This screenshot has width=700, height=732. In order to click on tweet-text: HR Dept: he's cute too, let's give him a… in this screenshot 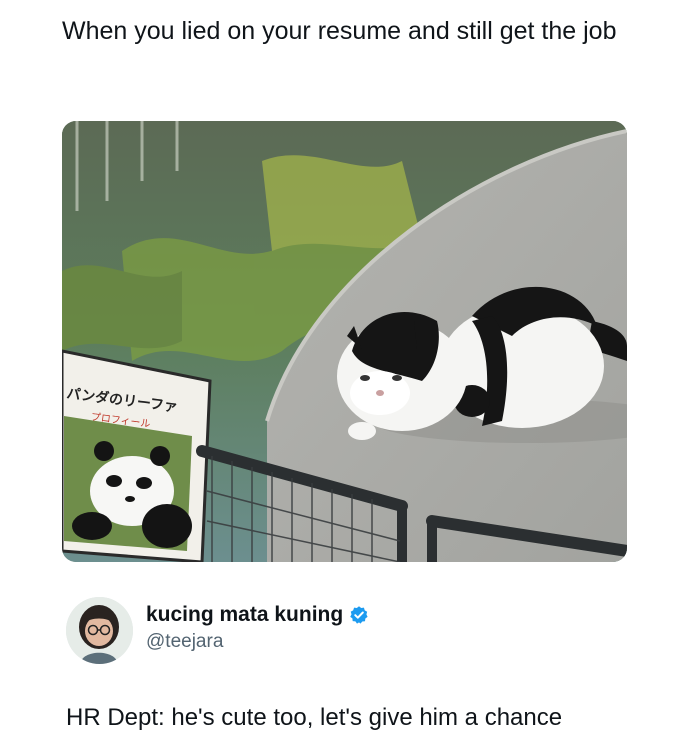, I will do `click(314, 717)`.